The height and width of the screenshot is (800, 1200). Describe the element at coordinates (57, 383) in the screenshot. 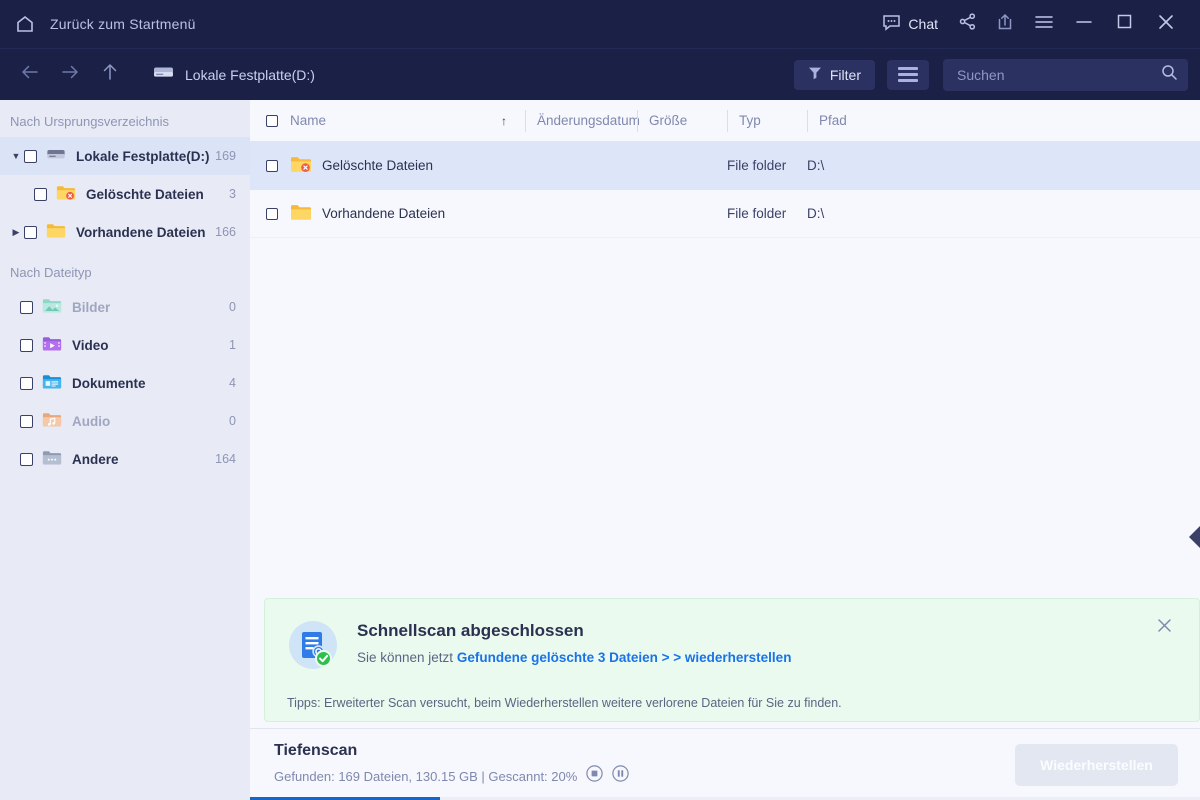

I see `document-folder-icon` at that location.